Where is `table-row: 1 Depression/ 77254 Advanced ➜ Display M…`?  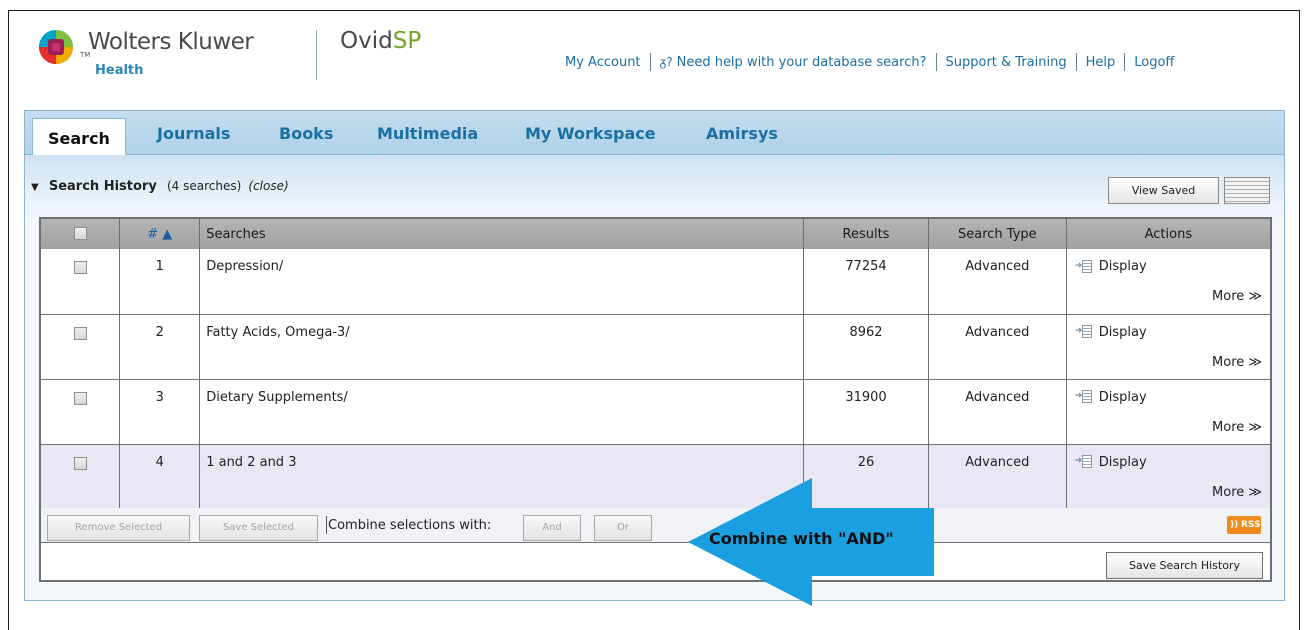
table-row: 1 Depression/ 77254 Advanced ➜ Display M… is located at coordinates (656, 282).